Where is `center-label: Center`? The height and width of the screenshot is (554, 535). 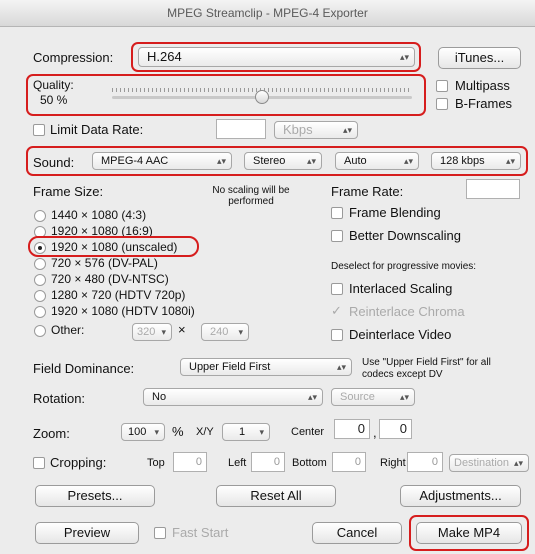
center-label: Center is located at coordinates (308, 432).